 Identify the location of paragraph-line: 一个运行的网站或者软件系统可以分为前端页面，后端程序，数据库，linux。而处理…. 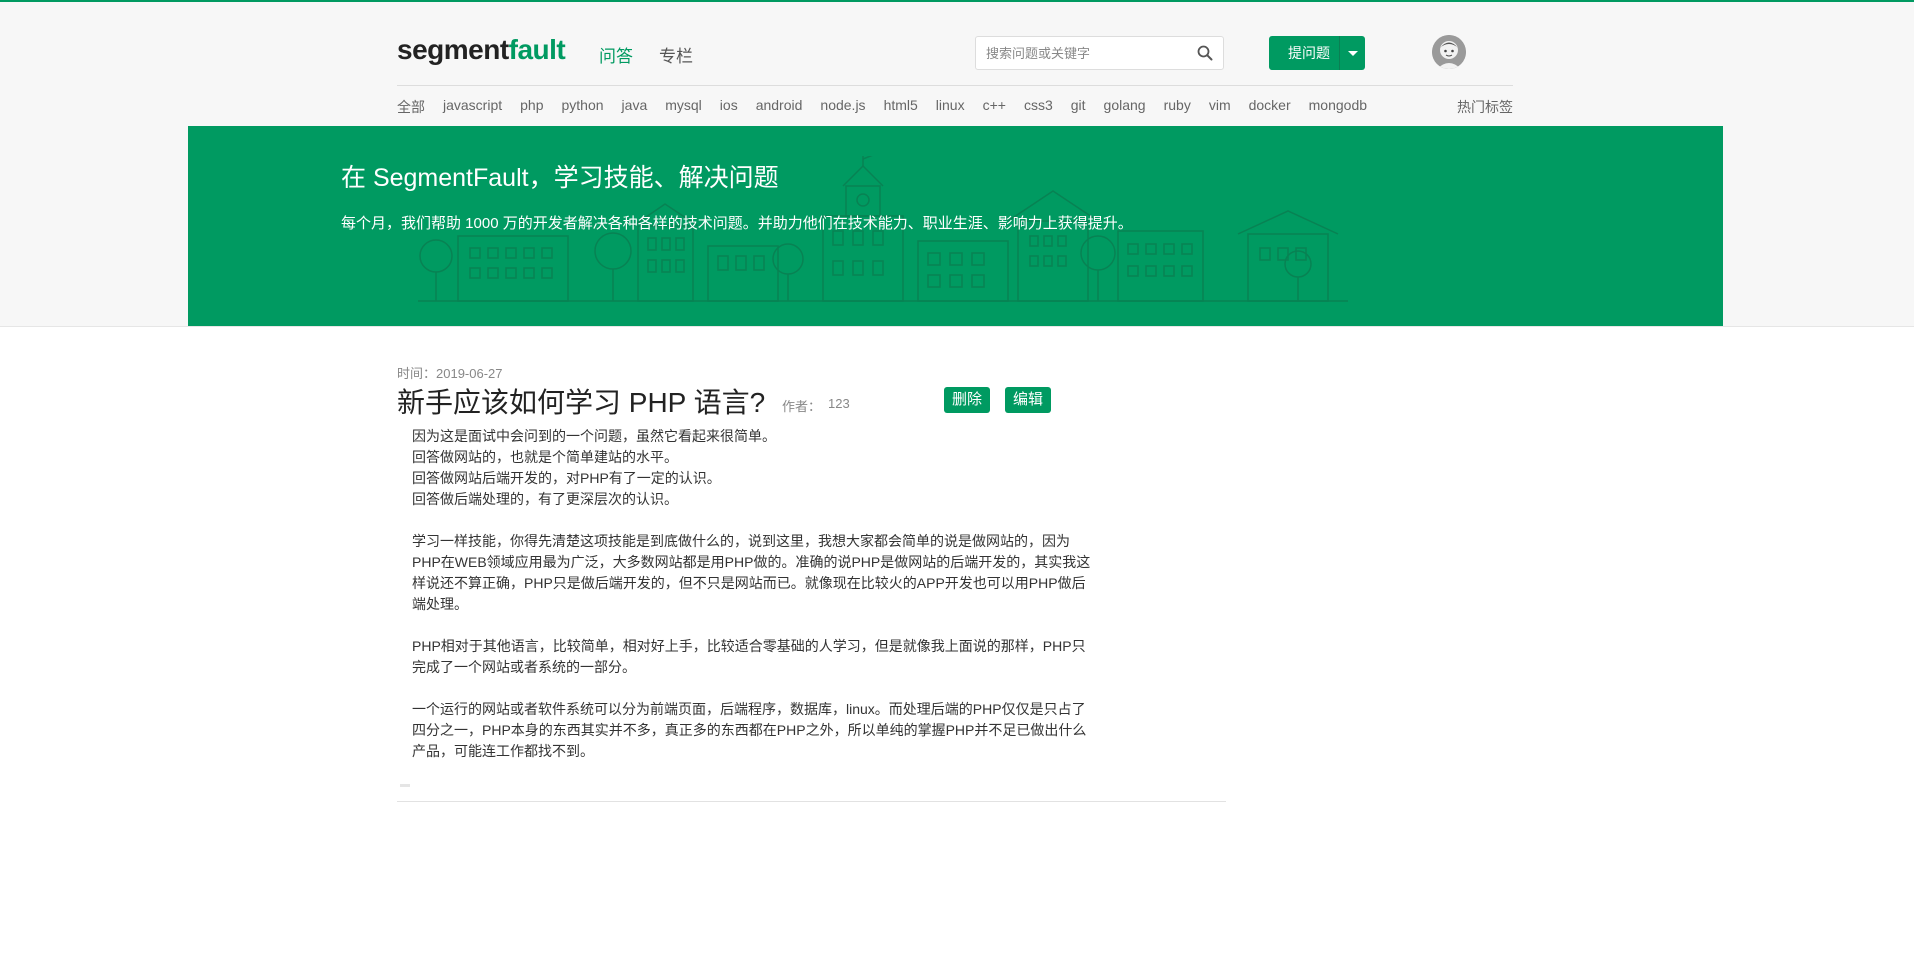
(749, 709).